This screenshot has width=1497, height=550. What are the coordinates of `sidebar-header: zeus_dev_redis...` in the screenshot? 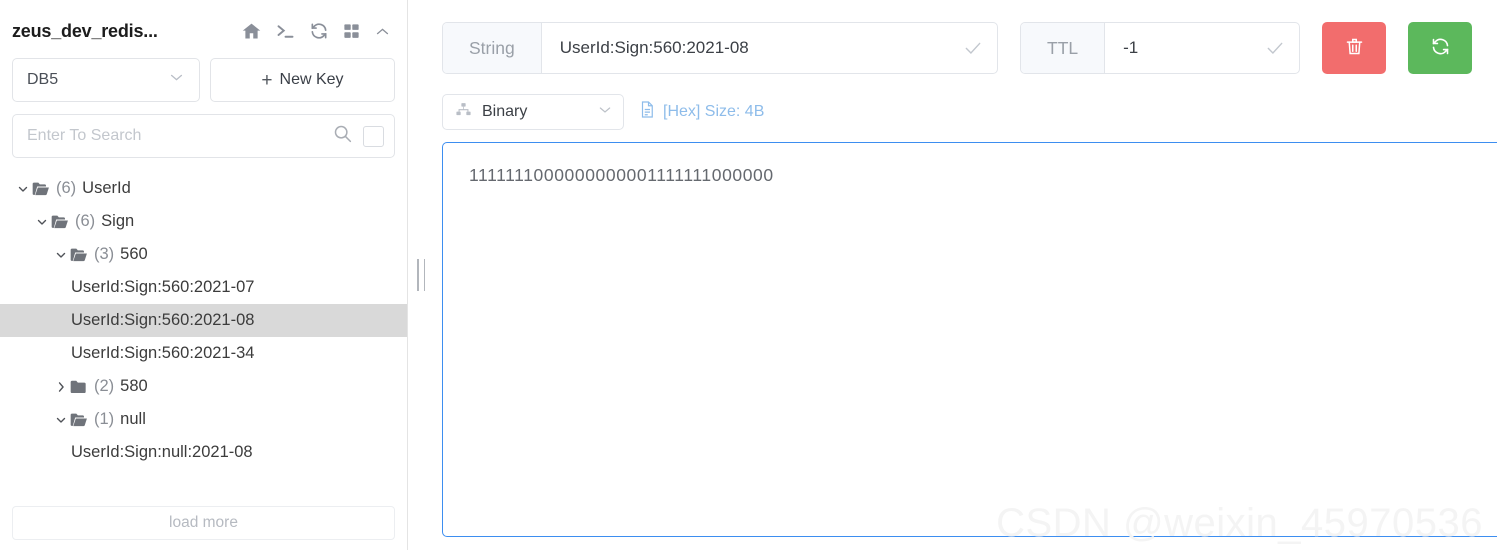 It's located at (203, 26).